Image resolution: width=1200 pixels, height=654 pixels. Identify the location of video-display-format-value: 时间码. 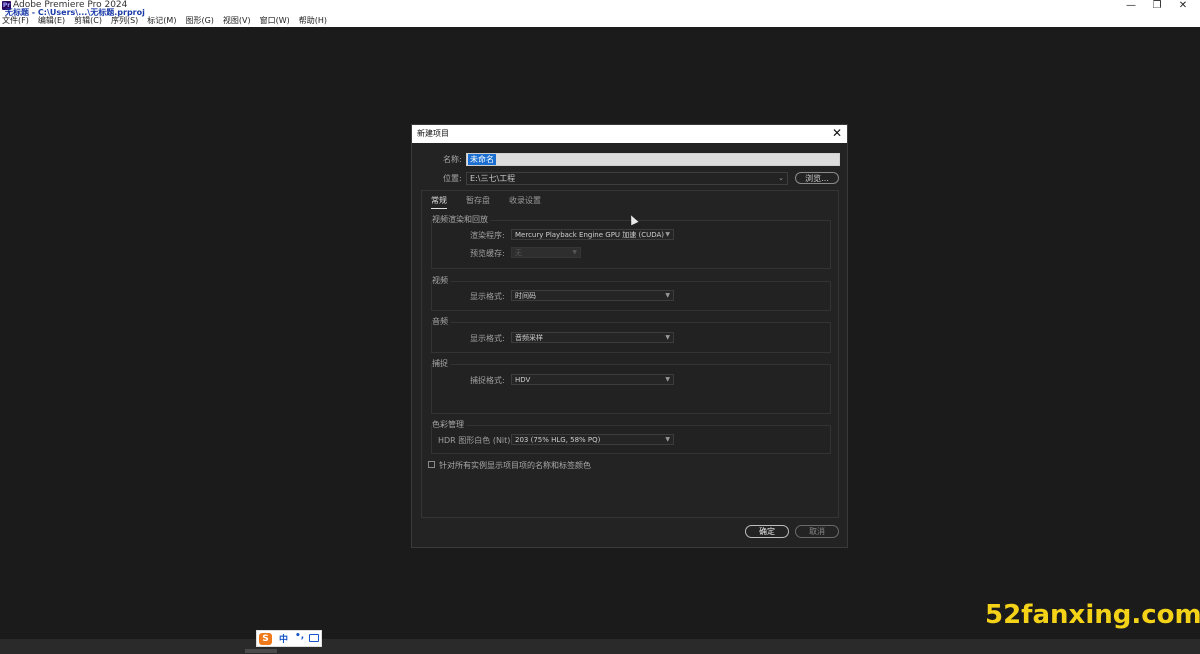
(525, 296).